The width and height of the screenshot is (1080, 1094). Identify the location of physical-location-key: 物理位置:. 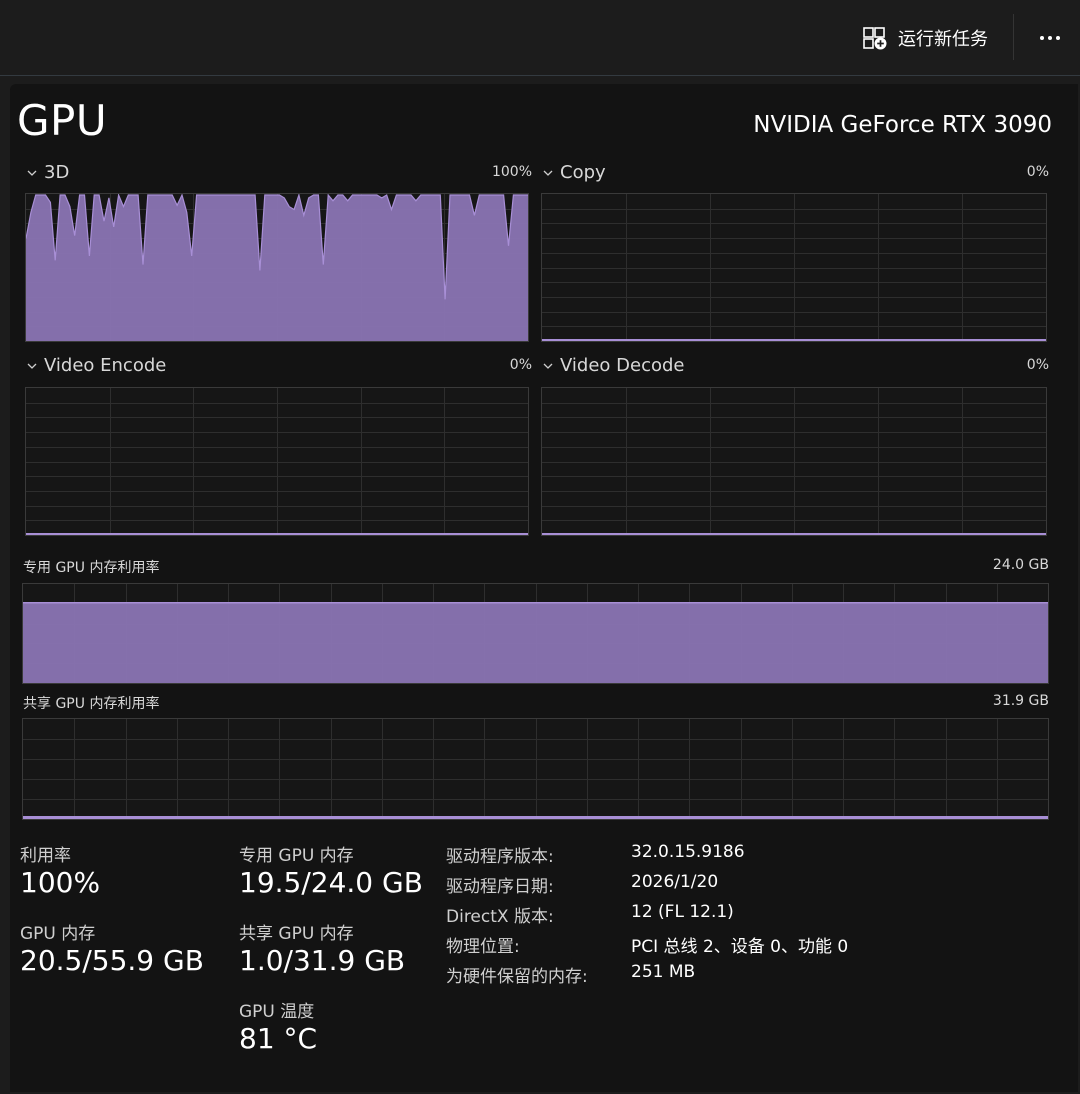
(483, 947).